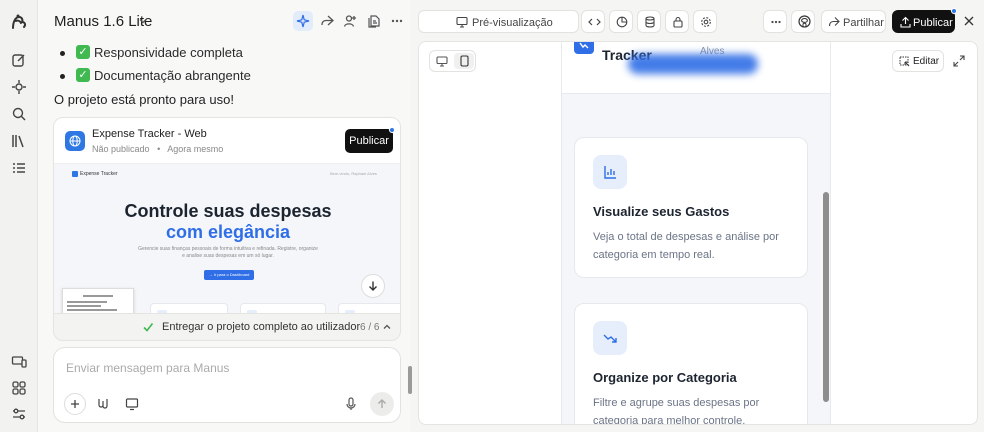 The height and width of the screenshot is (432, 984). I want to click on done-message: O projeto está pronto para uso!, so click(144, 99).